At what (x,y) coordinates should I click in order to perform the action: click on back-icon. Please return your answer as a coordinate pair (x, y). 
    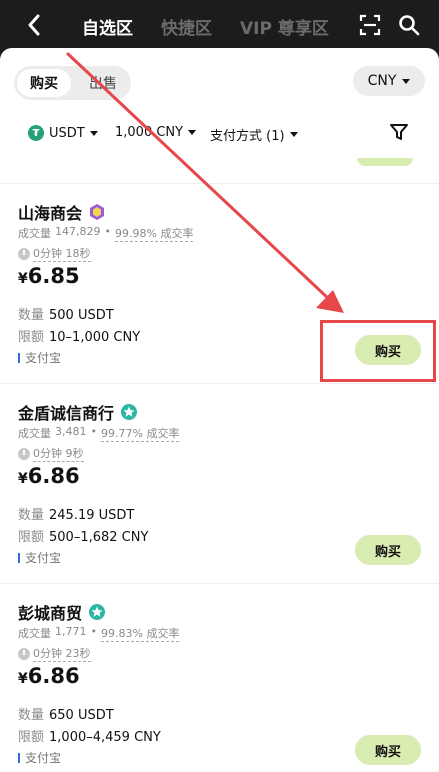
    Looking at the image, I should click on (34, 25).